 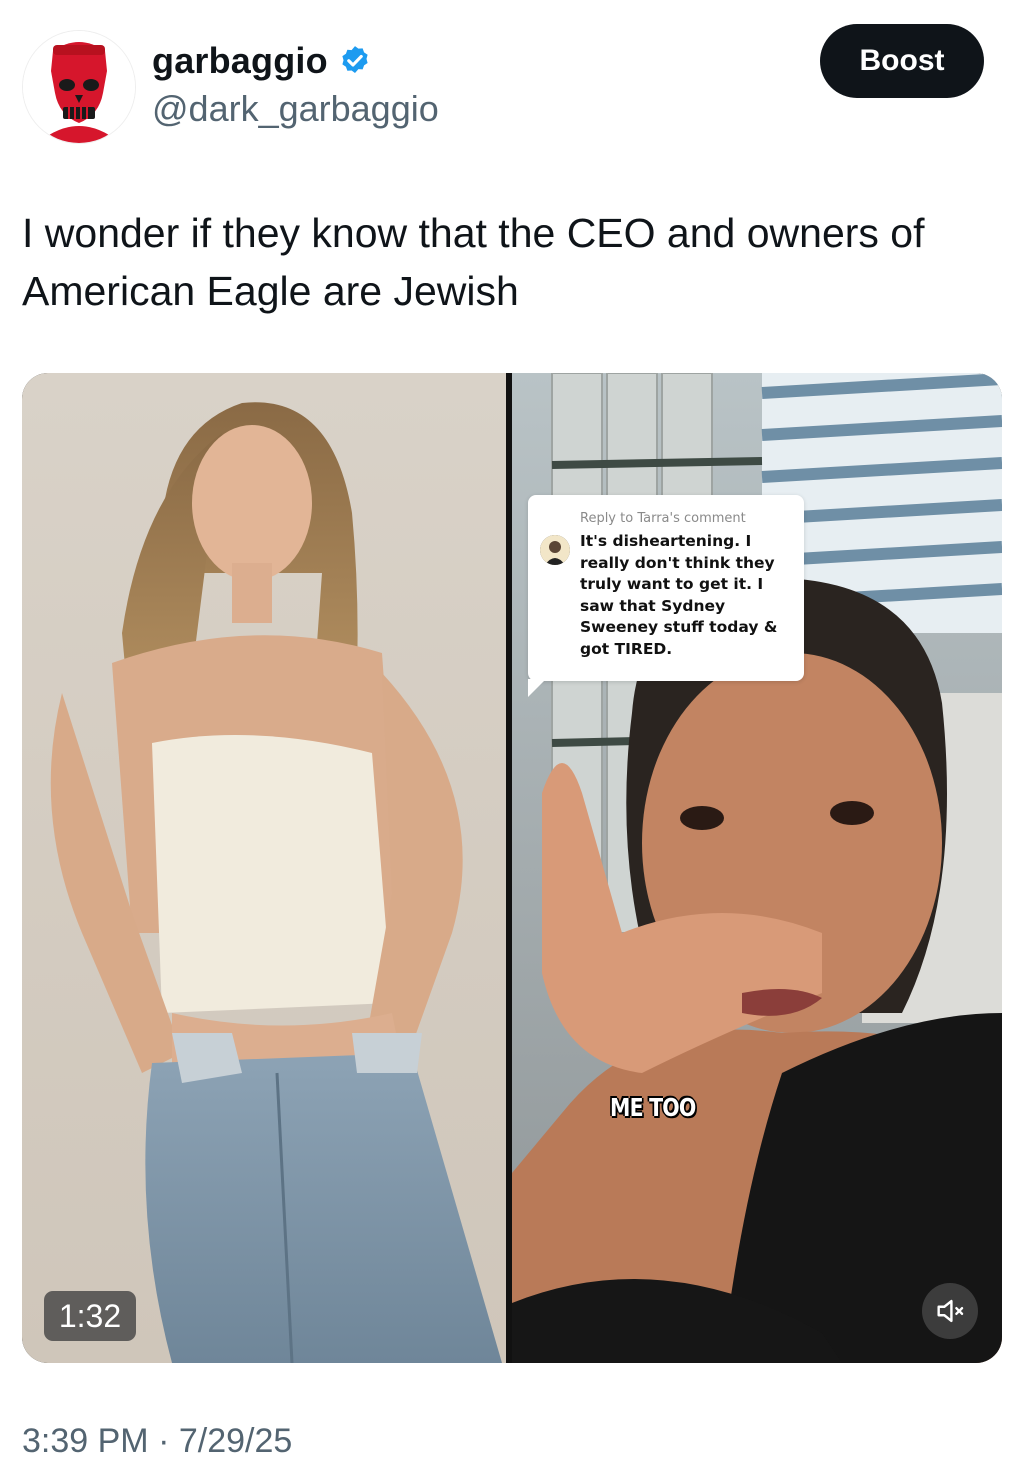 I want to click on verified-badge-icon, so click(x=355, y=60).